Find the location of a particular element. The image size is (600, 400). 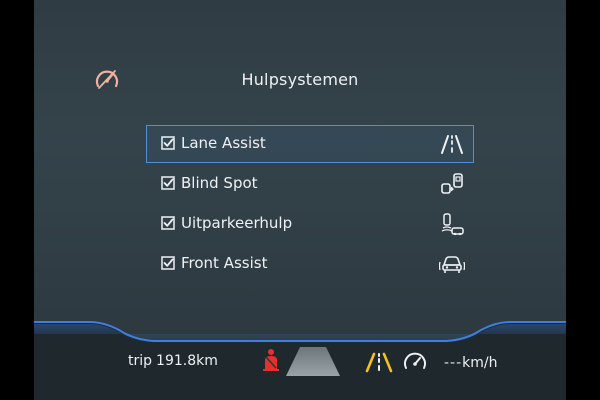

trip-value: 191.8km is located at coordinates (187, 361).